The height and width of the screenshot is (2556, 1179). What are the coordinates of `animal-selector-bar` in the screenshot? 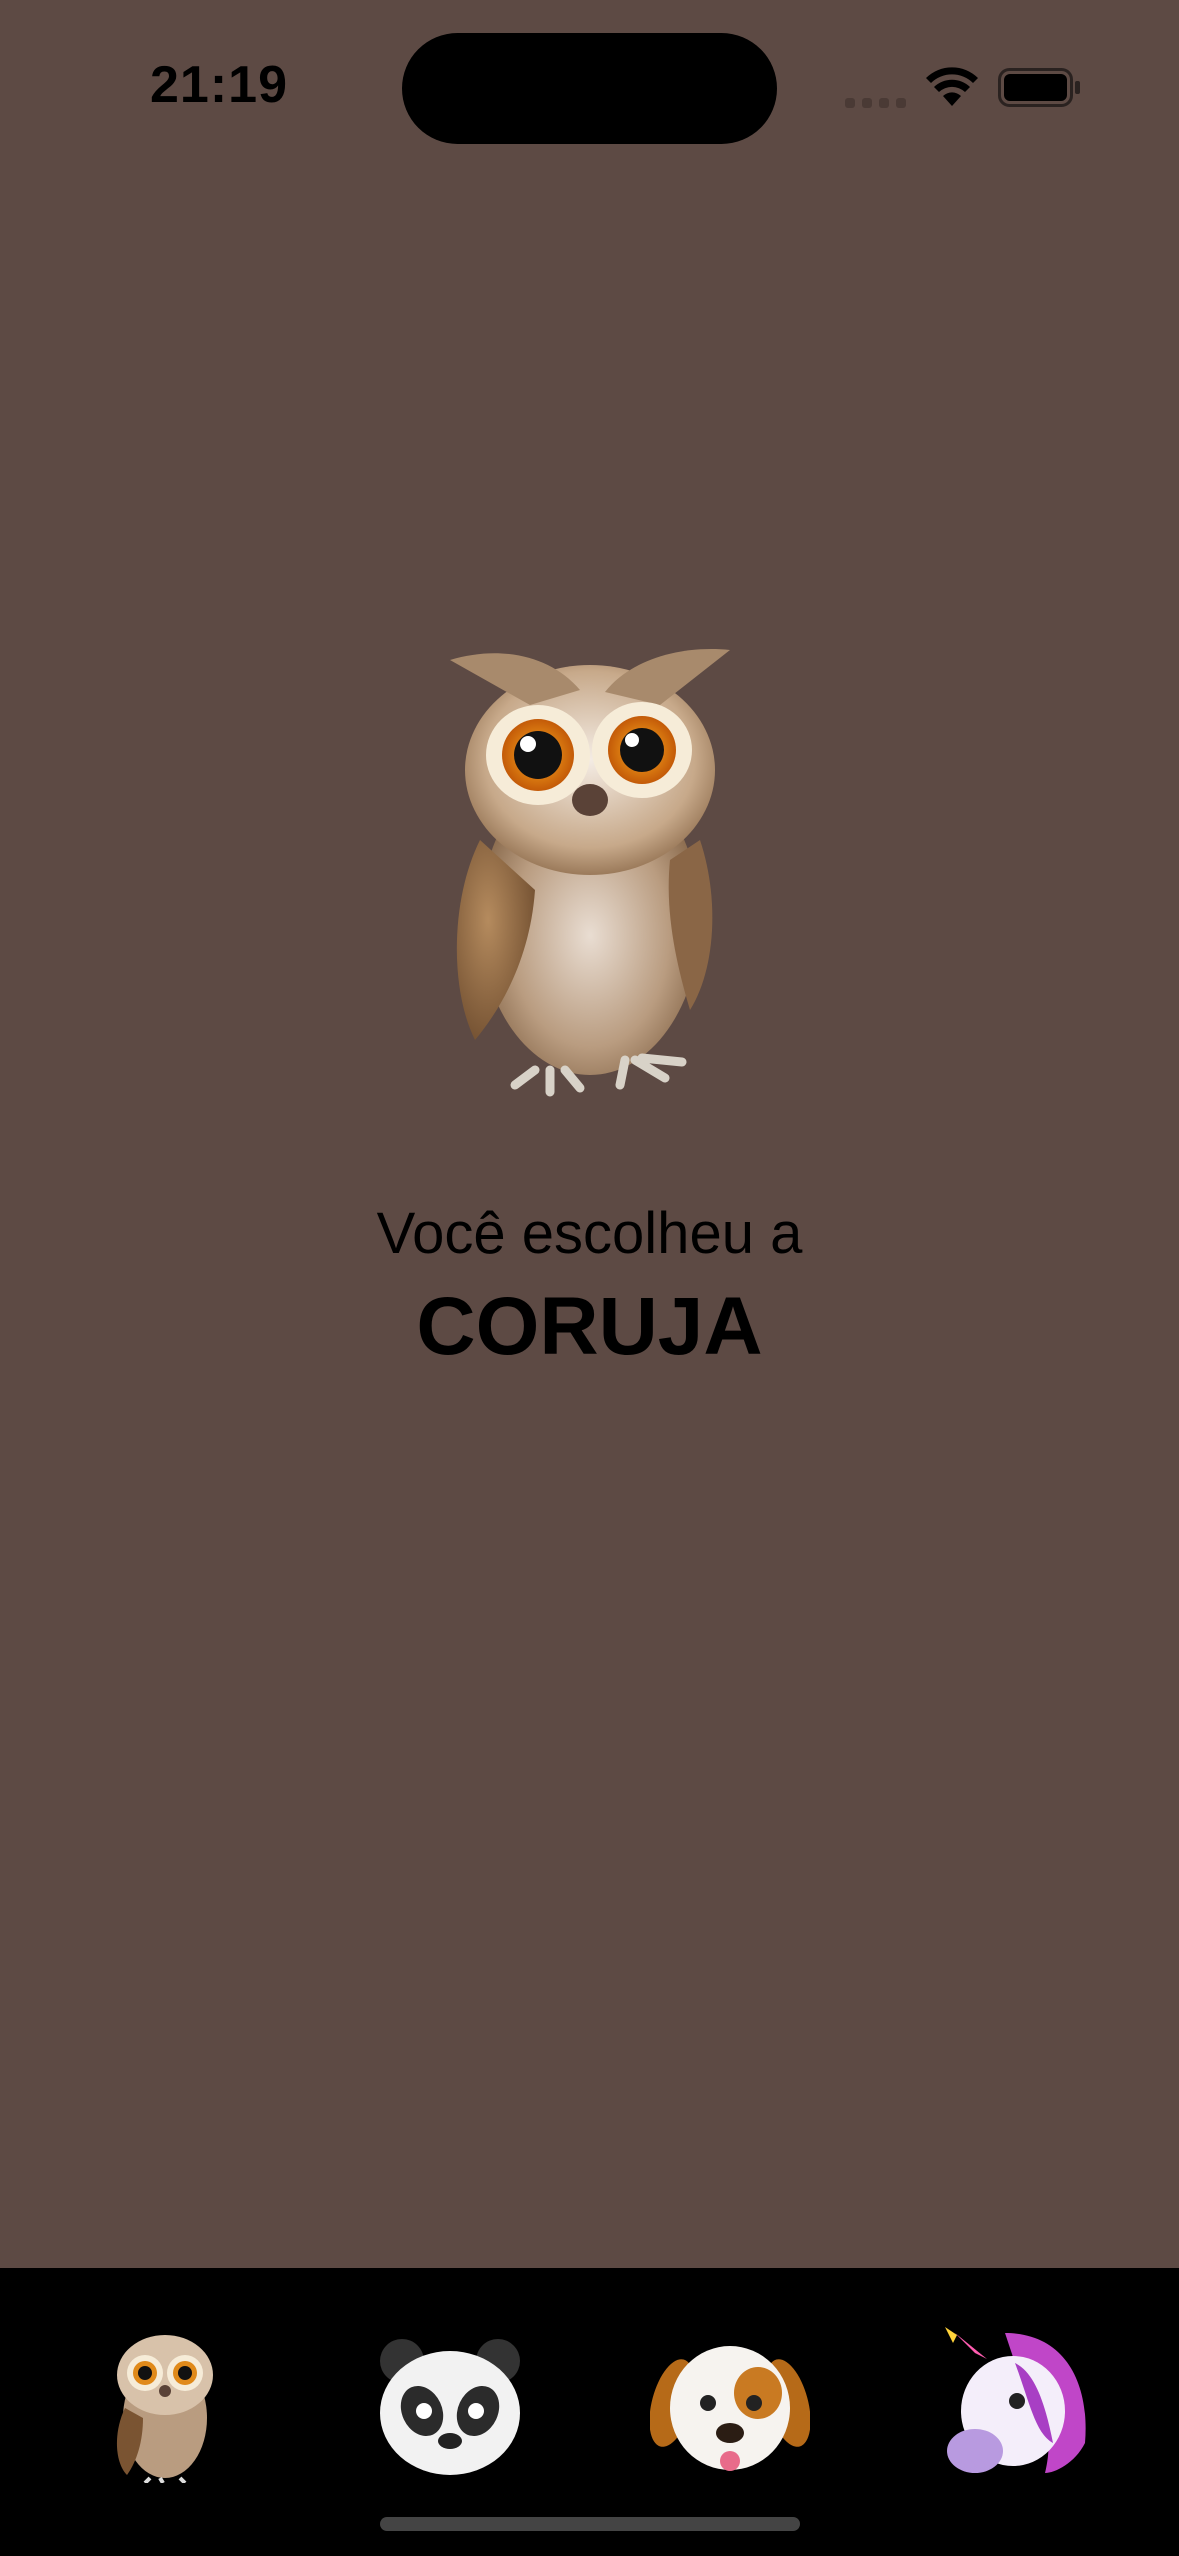 It's located at (589, 2412).